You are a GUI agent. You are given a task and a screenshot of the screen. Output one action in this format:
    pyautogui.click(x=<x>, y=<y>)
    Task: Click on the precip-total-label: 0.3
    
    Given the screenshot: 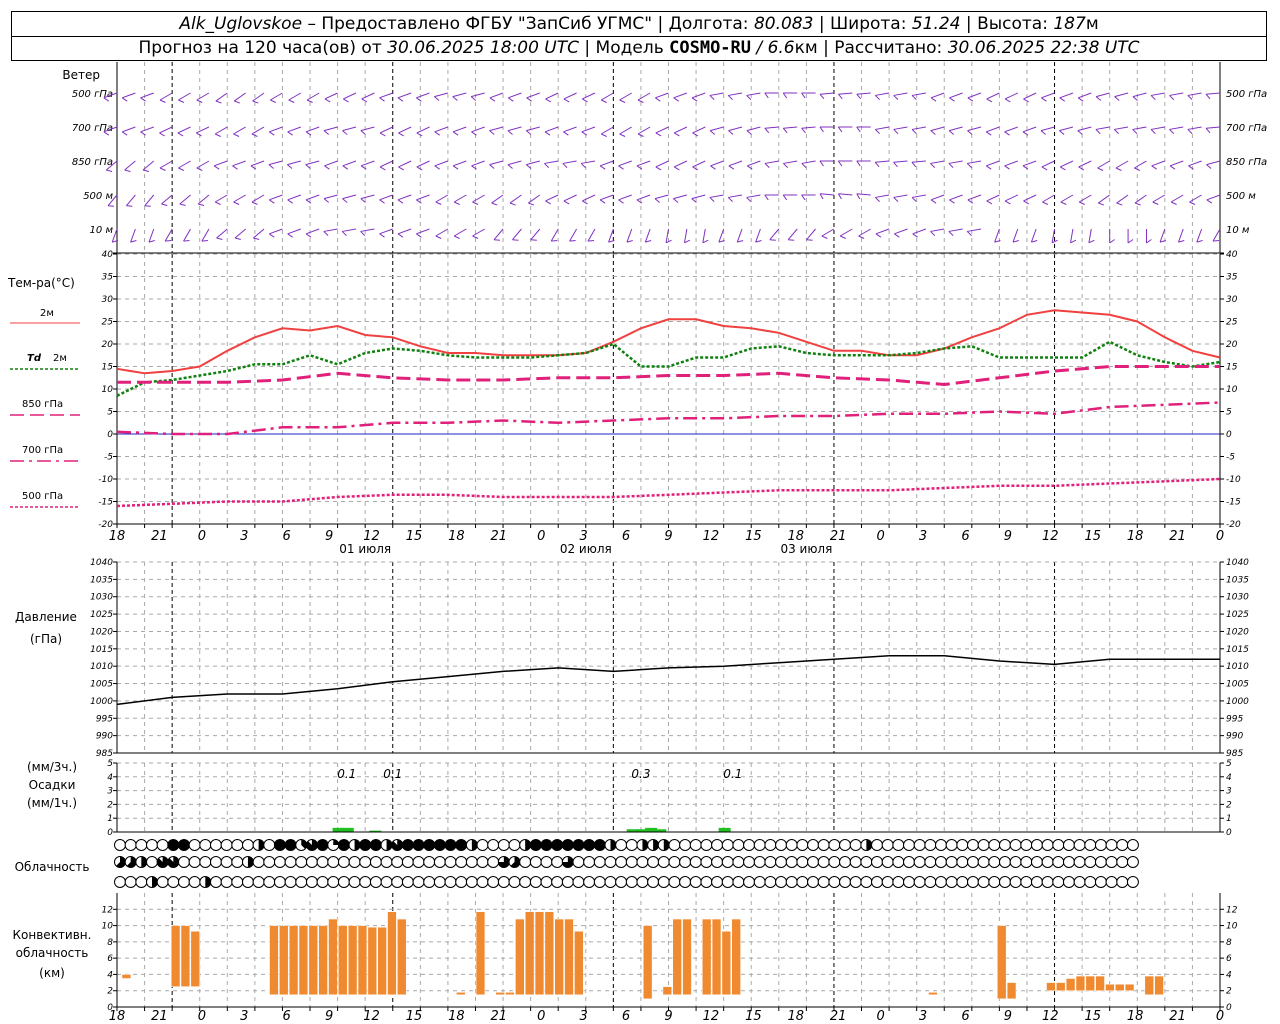 What is the action you would take?
    pyautogui.click(x=640, y=774)
    